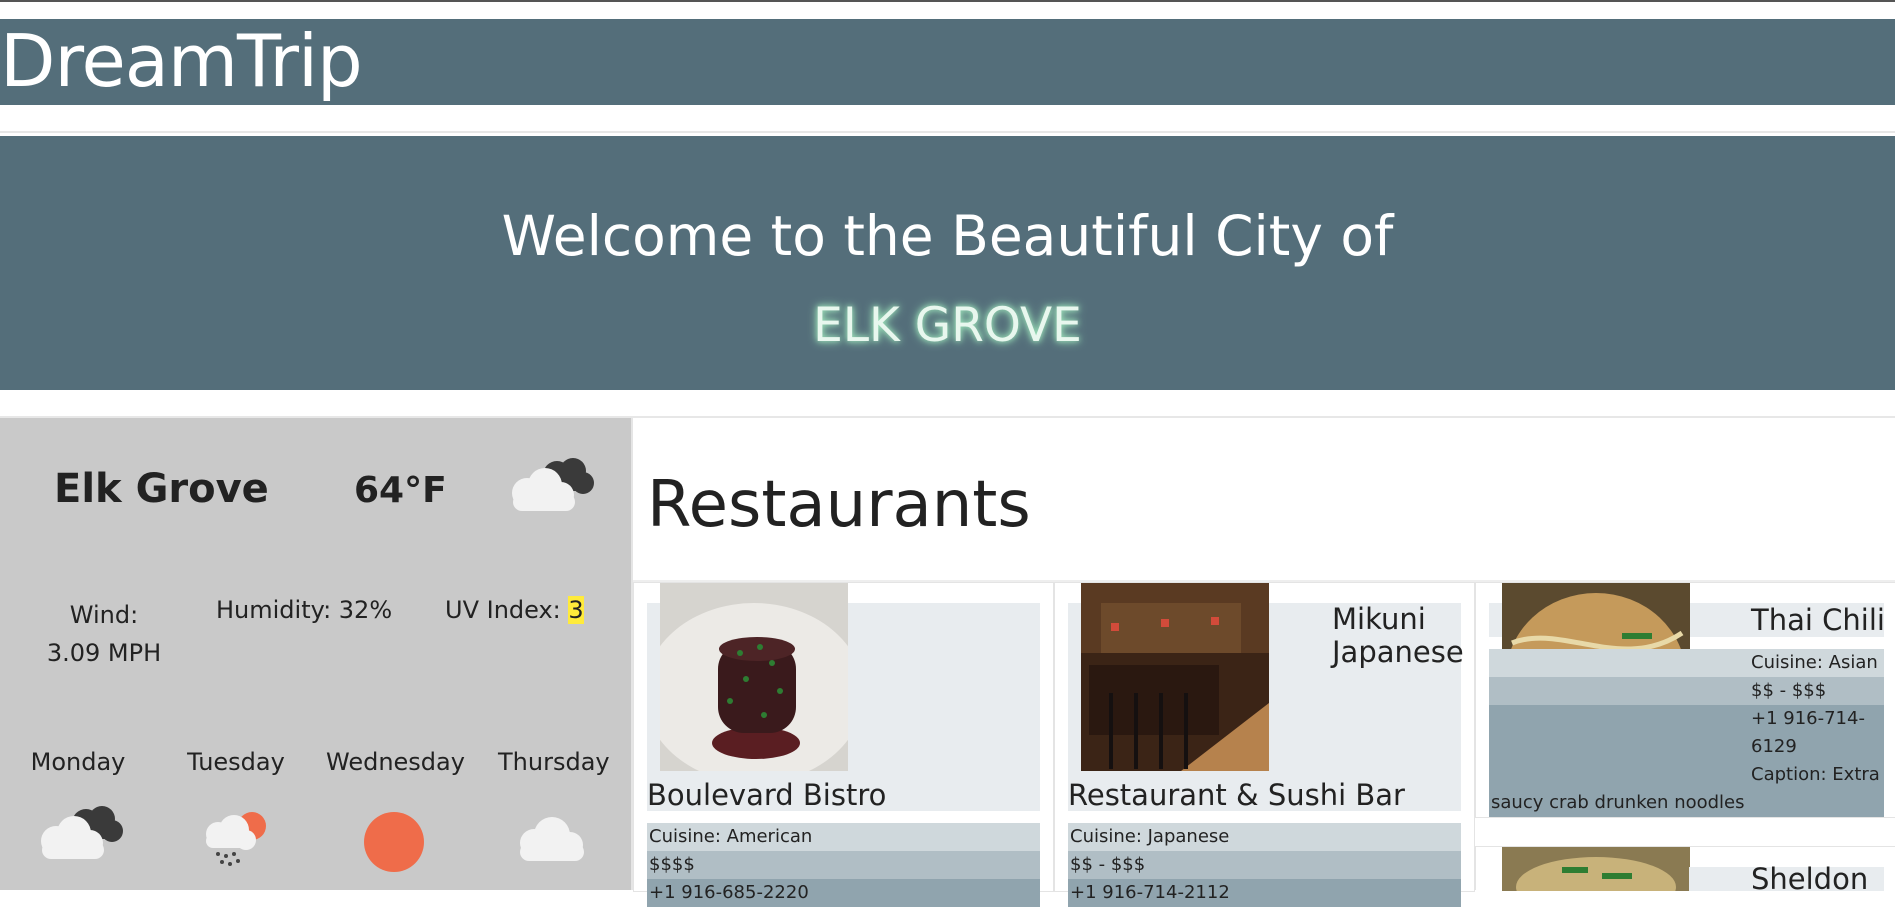 This screenshot has width=1895, height=907. I want to click on restaurant-name: Boulevard Bistro, so click(766, 795).